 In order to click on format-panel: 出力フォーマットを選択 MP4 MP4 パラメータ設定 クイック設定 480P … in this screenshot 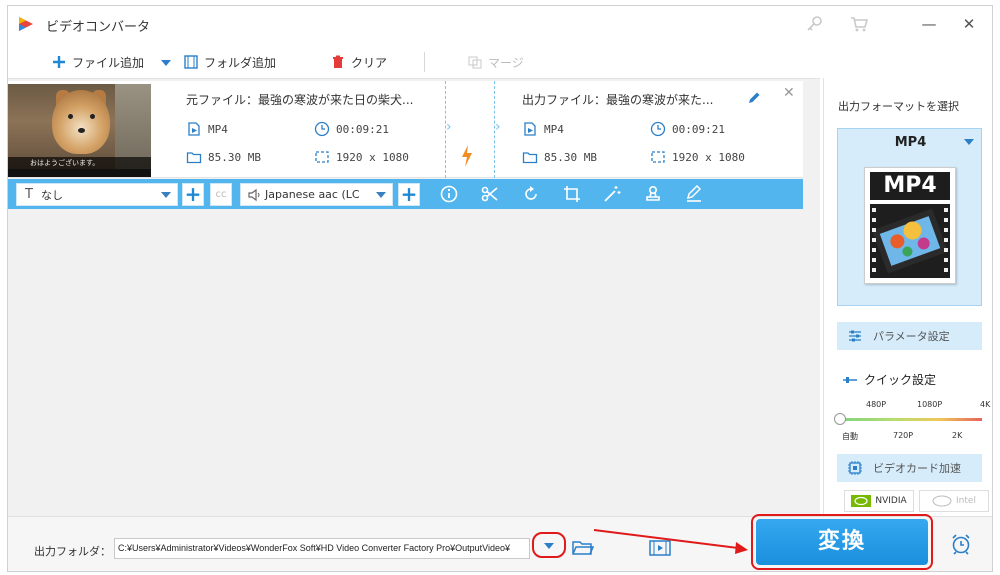, I will do `click(907, 297)`.